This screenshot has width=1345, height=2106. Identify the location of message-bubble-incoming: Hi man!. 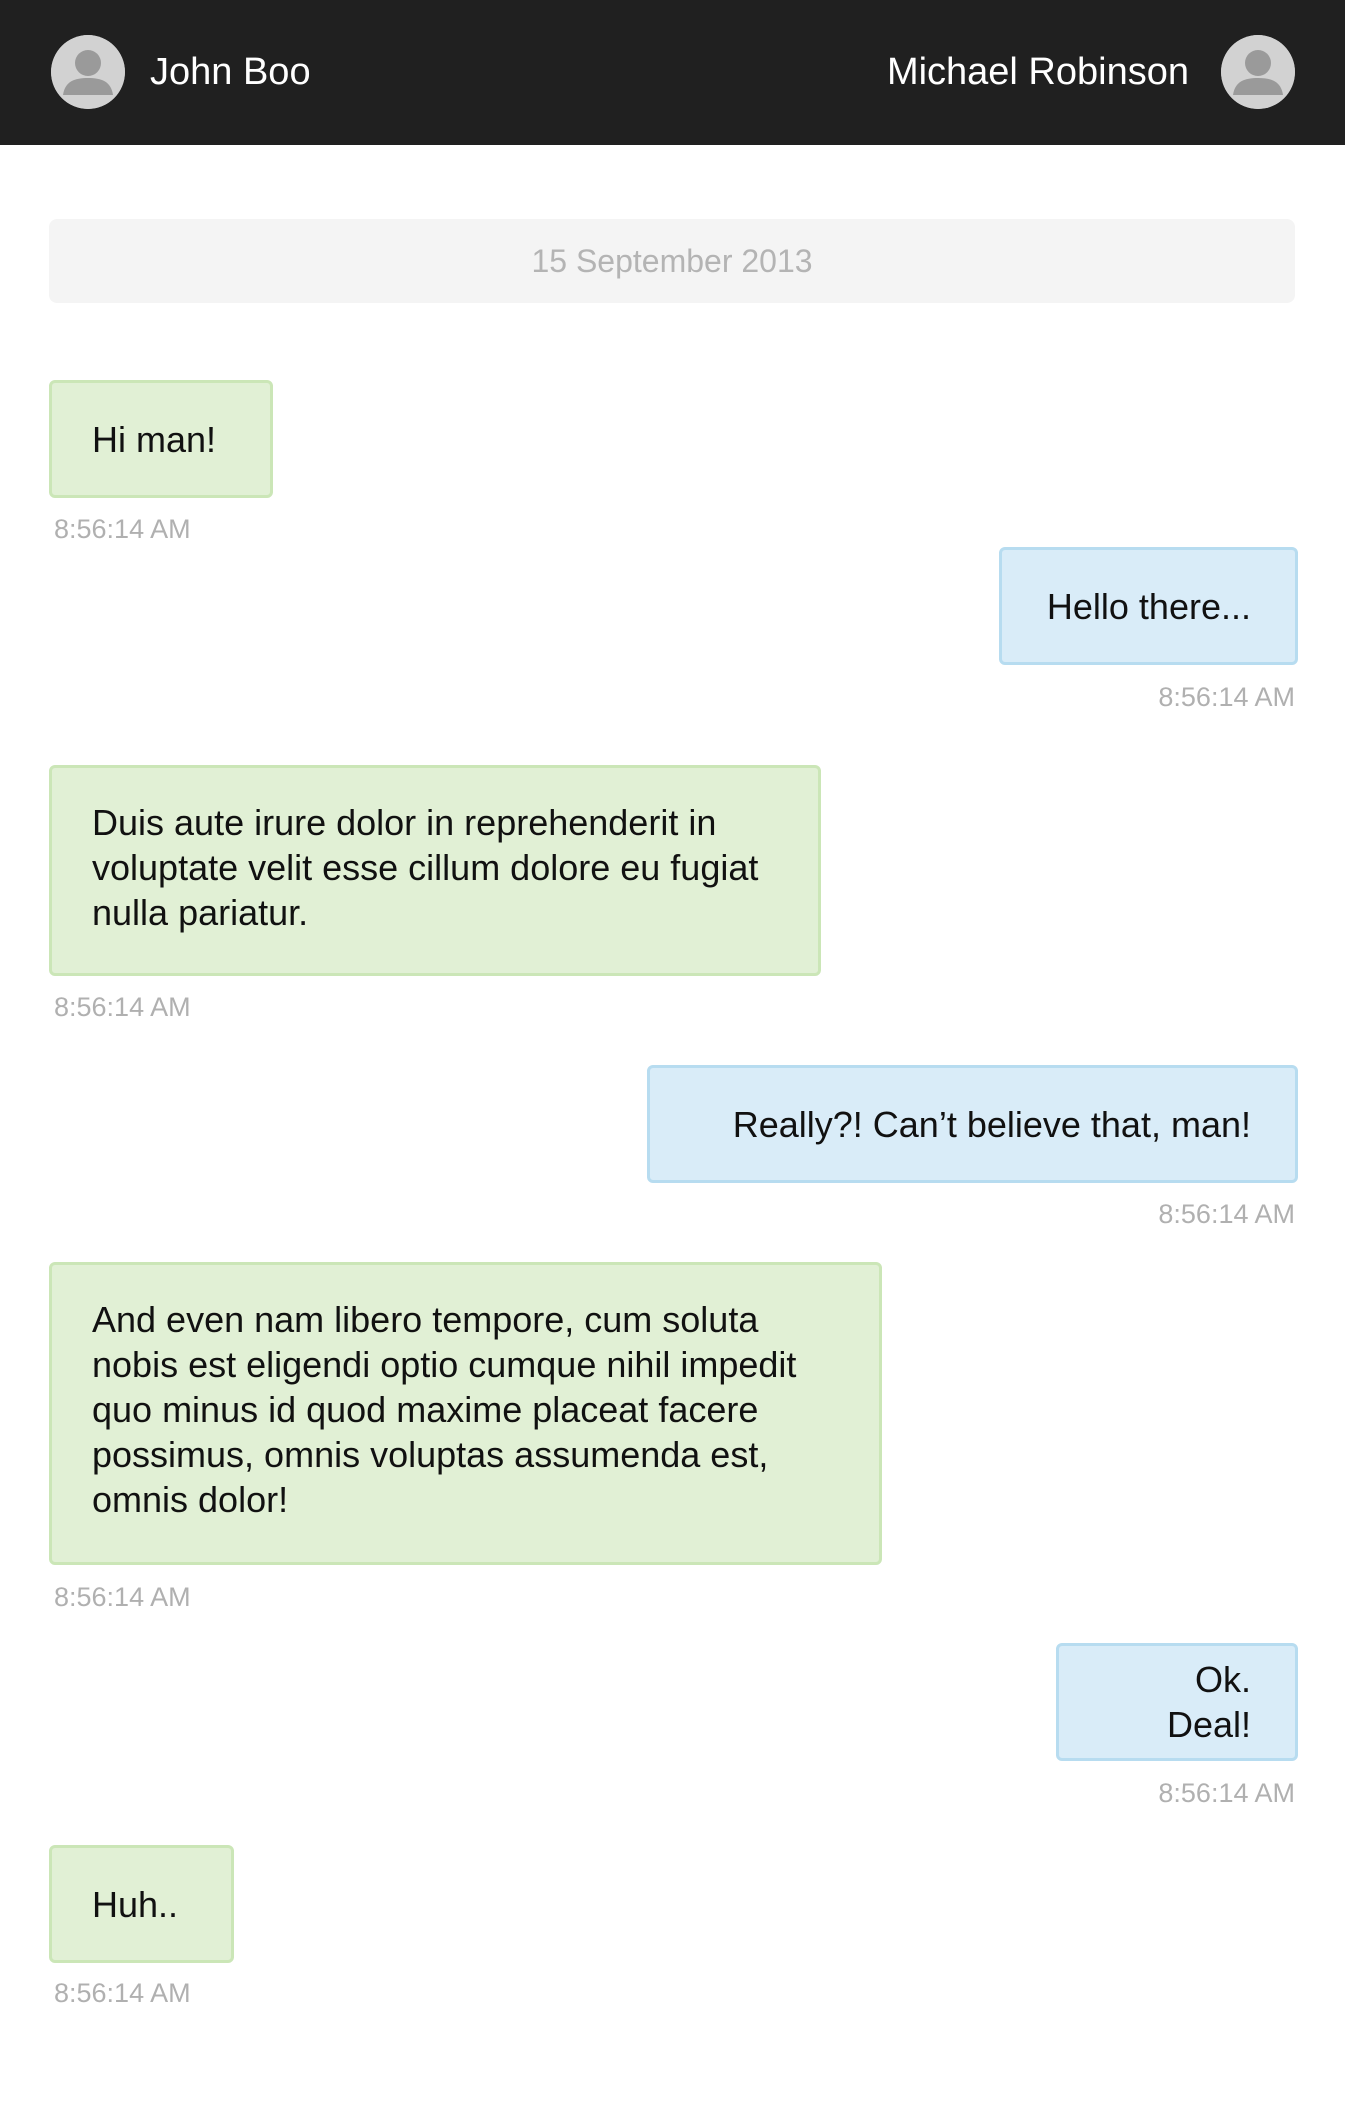
(161, 439).